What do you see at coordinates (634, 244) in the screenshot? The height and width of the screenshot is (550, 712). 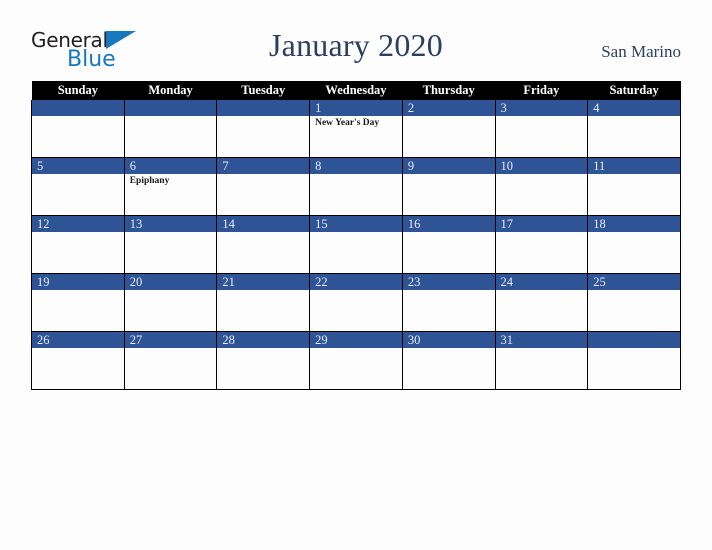 I see `calendar-day-cell: 18` at bounding box center [634, 244].